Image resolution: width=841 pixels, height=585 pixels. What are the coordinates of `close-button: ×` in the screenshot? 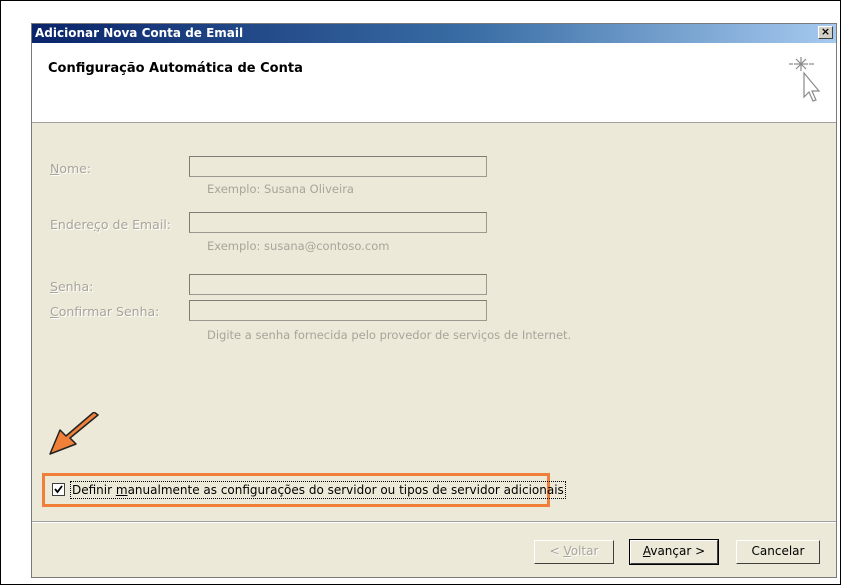 It's located at (825, 32).